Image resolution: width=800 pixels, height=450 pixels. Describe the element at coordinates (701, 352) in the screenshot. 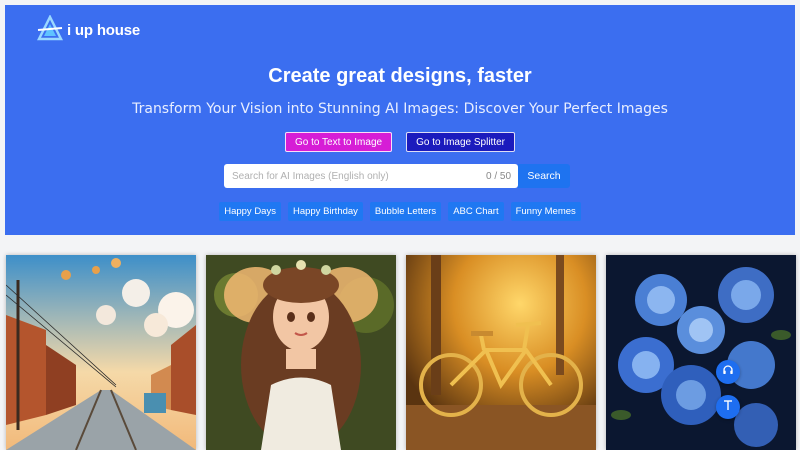

I see `gallery-image-blue-roses` at that location.